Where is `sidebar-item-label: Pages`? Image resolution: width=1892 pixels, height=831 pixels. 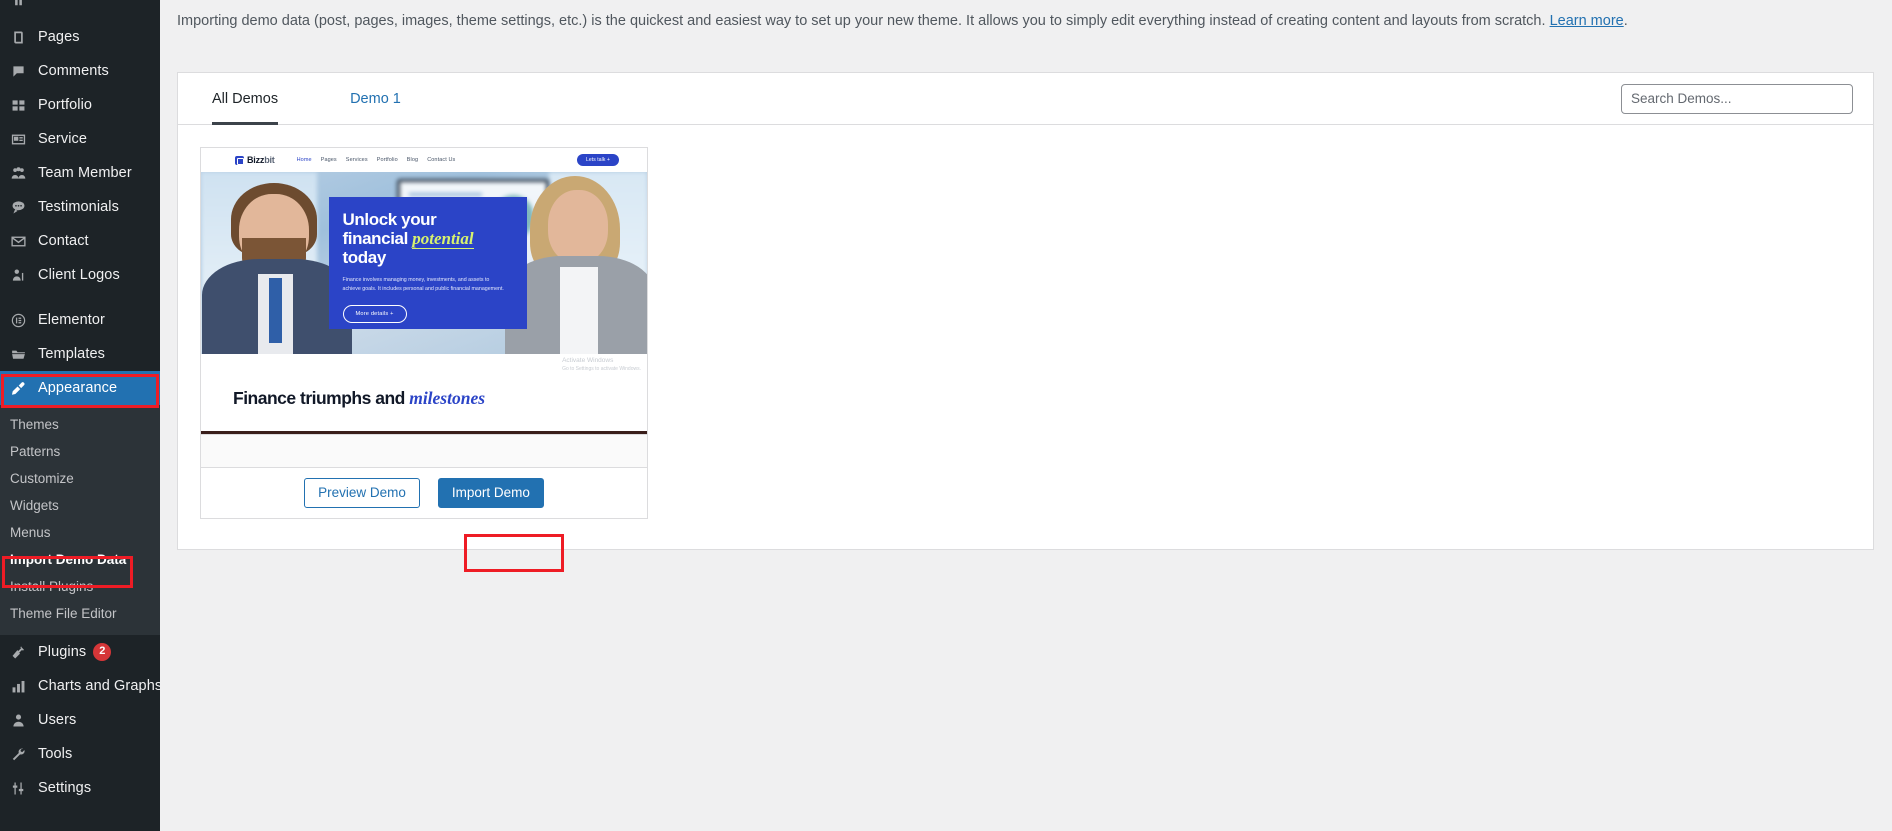 sidebar-item-label: Pages is located at coordinates (59, 37).